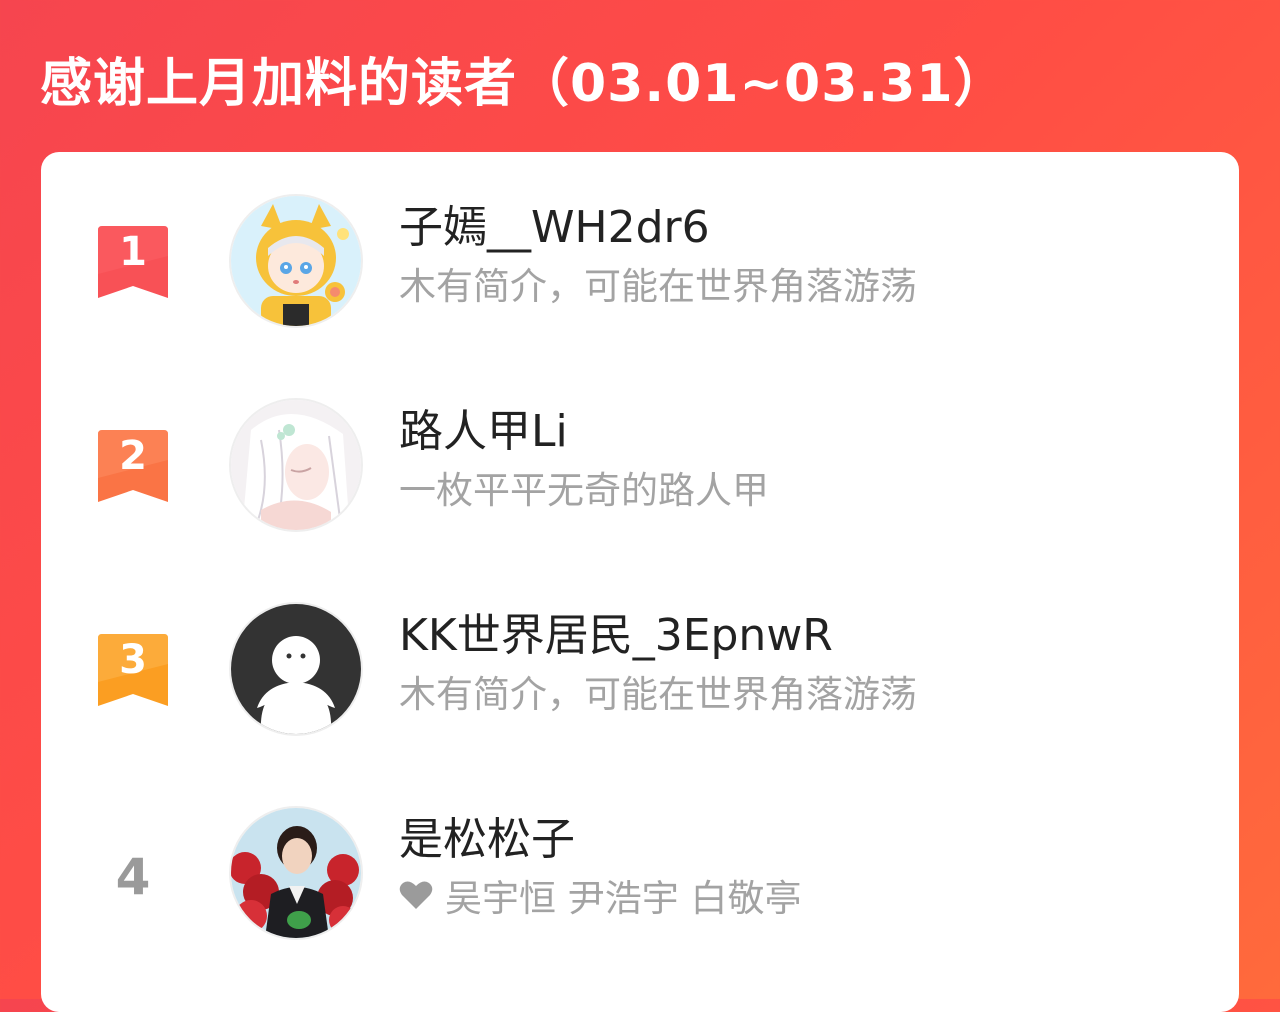  Describe the element at coordinates (133, 456) in the screenshot. I see `rank-number: 2` at that location.